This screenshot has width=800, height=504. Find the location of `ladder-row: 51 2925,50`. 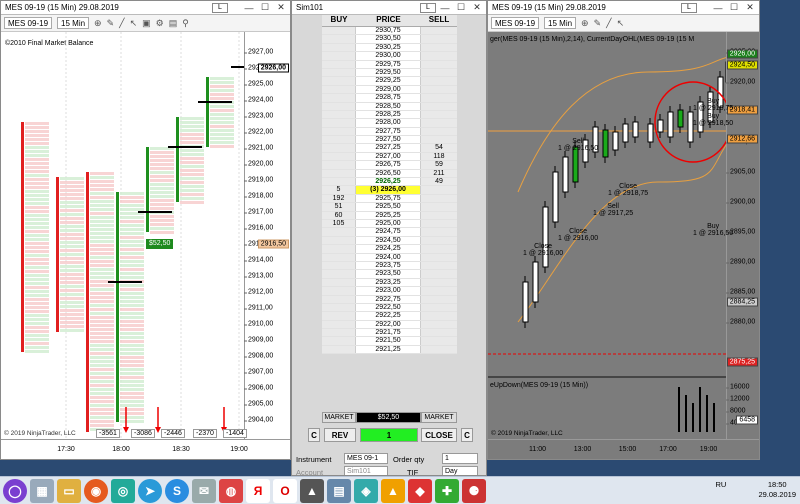

ladder-row: 51 2925,50 is located at coordinates (389, 207).